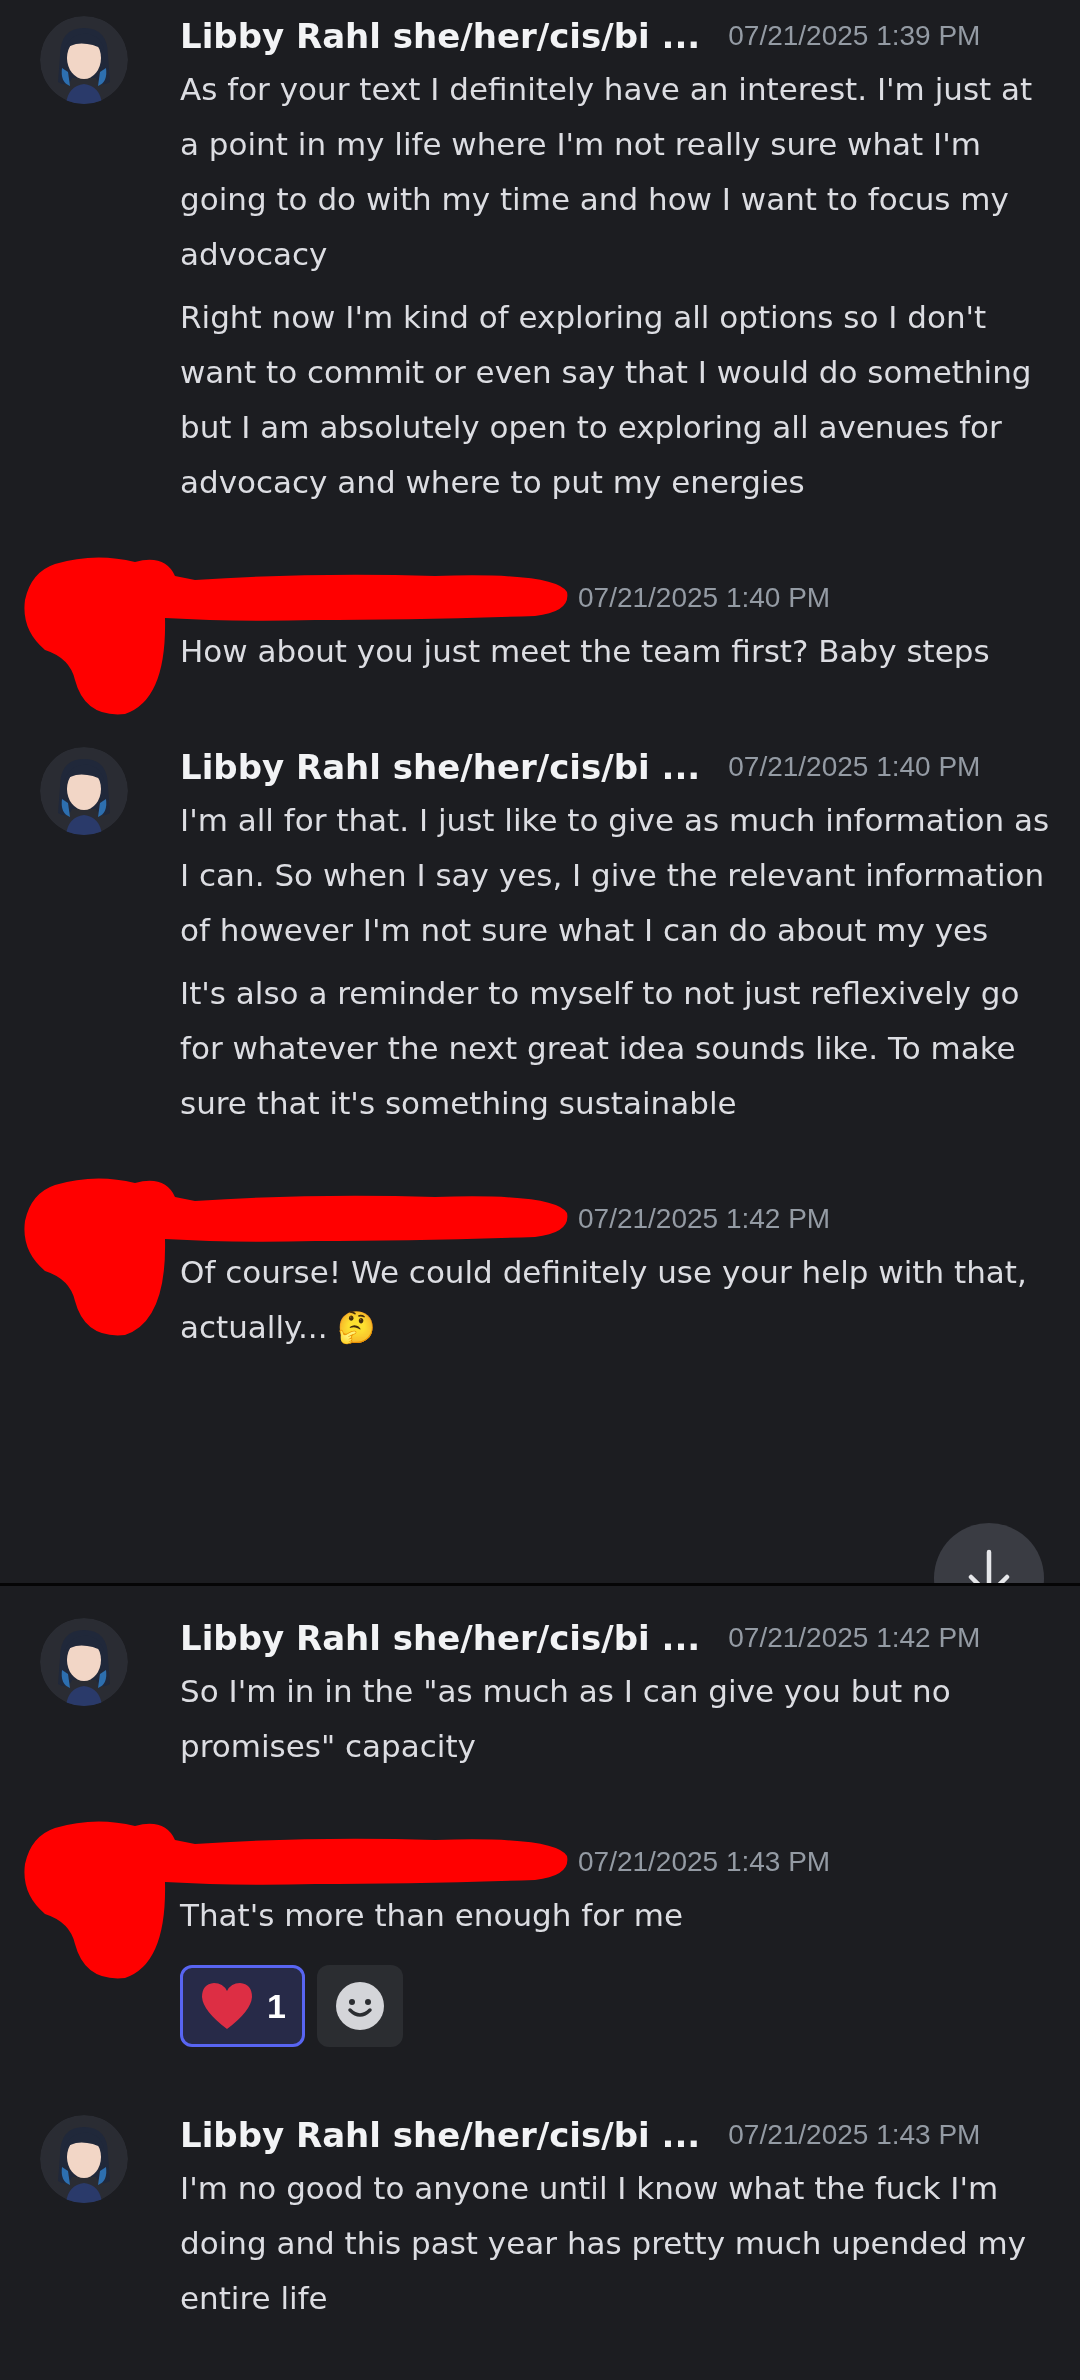  What do you see at coordinates (432, 1915) in the screenshot?
I see `message-text: That's more than enough for me` at bounding box center [432, 1915].